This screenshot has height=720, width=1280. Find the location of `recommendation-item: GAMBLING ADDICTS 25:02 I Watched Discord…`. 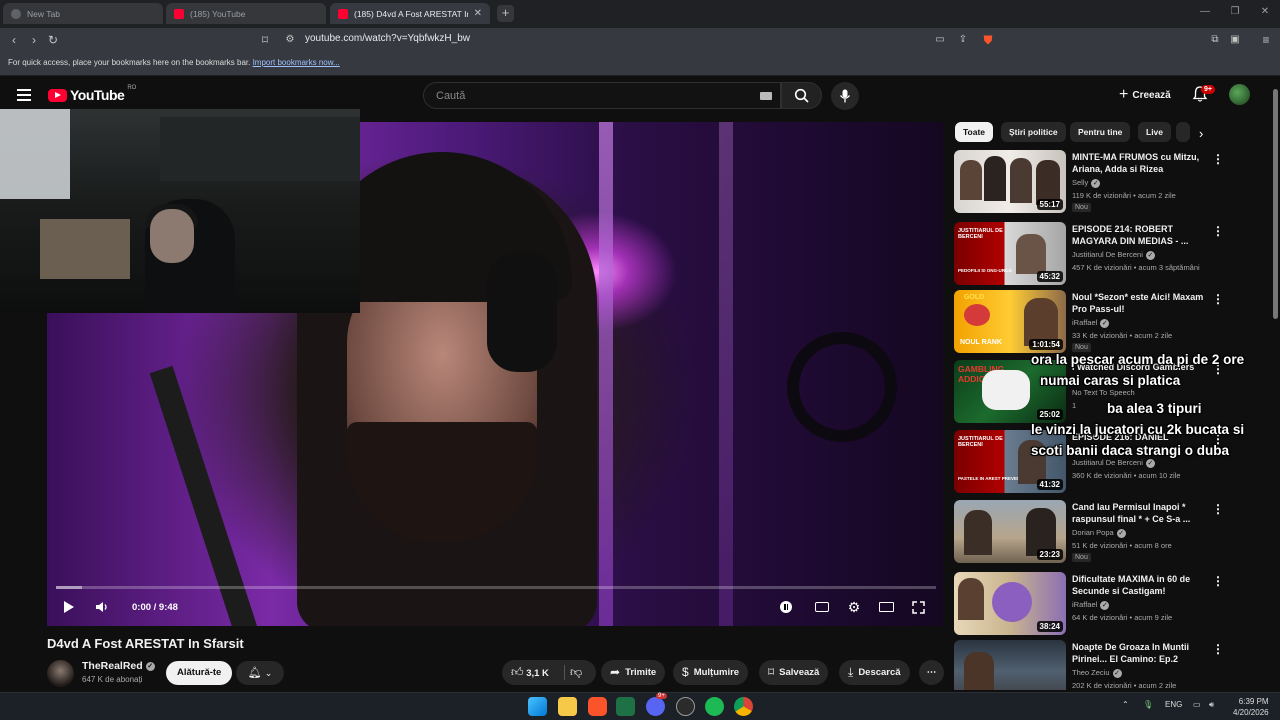

recommendation-item: GAMBLING ADDICTS 25:02 I Watched Discord… is located at coordinates (1104, 392).